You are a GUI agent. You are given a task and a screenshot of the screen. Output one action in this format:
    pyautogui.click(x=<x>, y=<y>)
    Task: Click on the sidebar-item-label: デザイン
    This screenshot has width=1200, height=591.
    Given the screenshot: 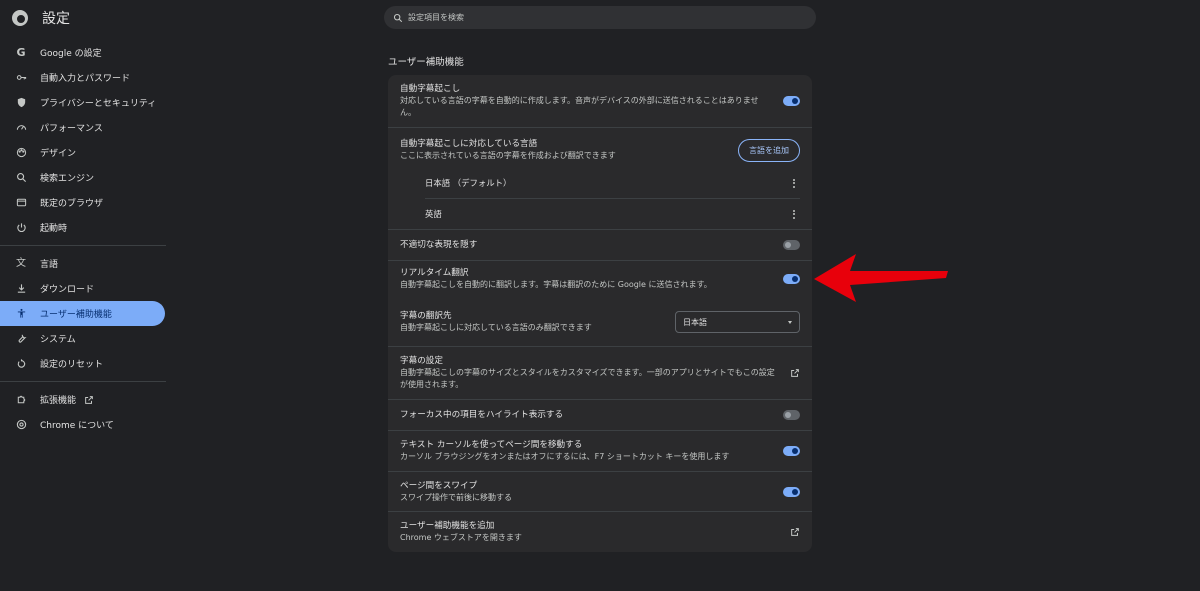 What is the action you would take?
    pyautogui.click(x=58, y=154)
    